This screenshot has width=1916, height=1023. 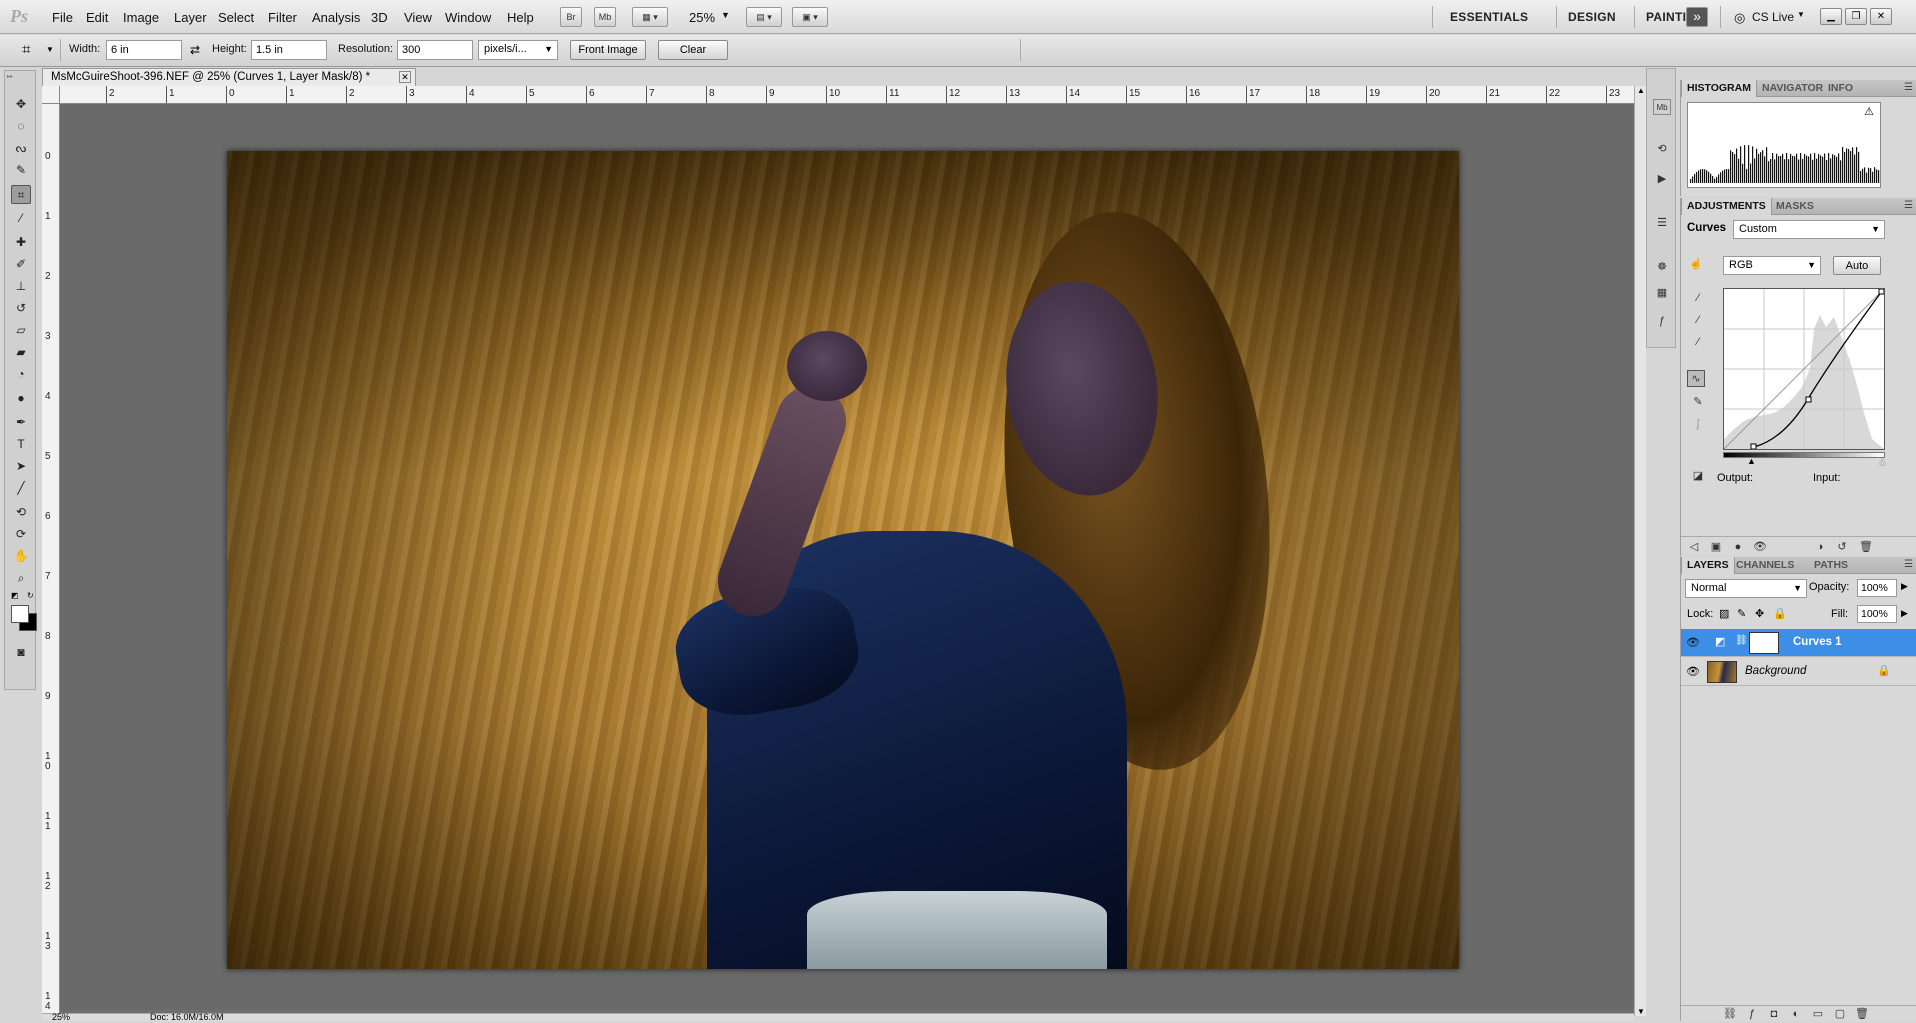 What do you see at coordinates (21, 652) in the screenshot?
I see `quick-mask-icon: ◙` at bounding box center [21, 652].